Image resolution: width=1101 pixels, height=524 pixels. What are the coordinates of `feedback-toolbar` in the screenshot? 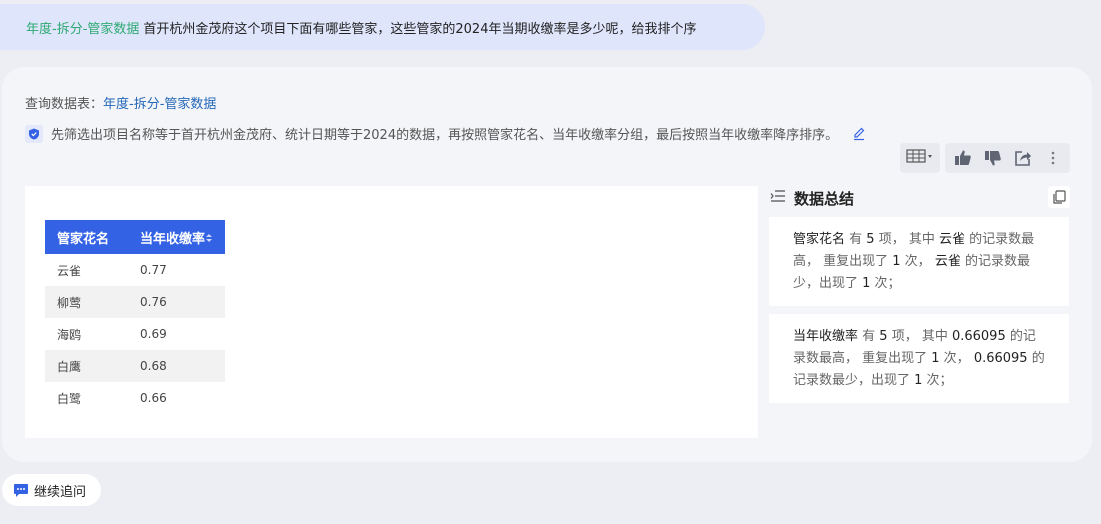 It's located at (1007, 158).